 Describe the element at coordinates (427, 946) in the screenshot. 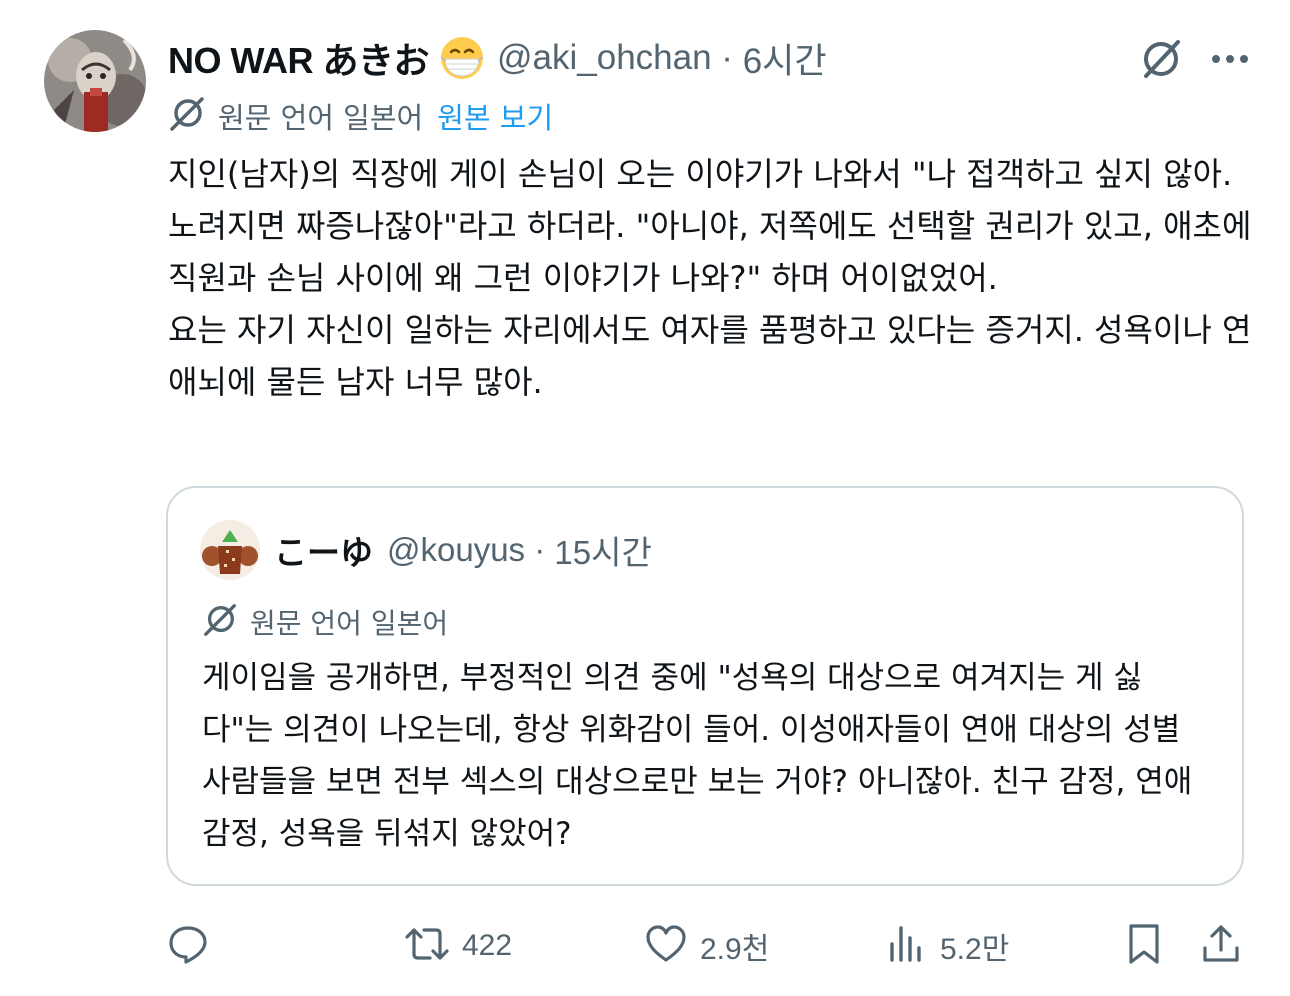

I see `retweet-icon` at that location.